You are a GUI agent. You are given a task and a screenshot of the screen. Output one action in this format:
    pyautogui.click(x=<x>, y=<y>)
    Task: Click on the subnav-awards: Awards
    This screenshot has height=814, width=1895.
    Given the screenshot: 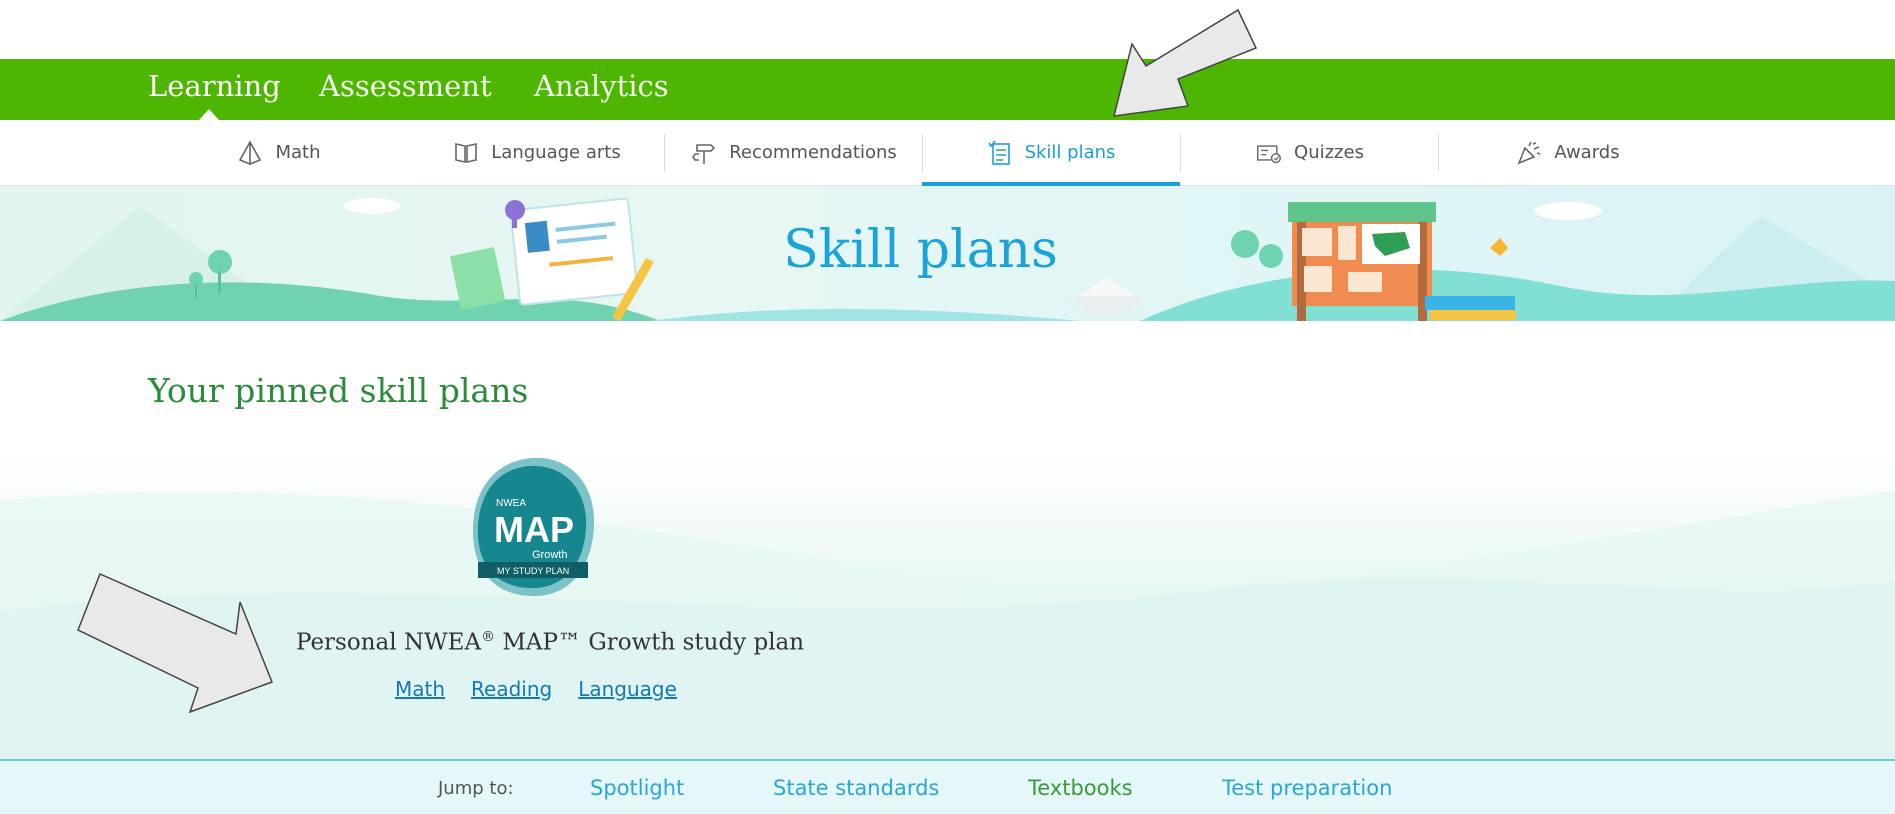 What is the action you would take?
    pyautogui.click(x=1568, y=152)
    